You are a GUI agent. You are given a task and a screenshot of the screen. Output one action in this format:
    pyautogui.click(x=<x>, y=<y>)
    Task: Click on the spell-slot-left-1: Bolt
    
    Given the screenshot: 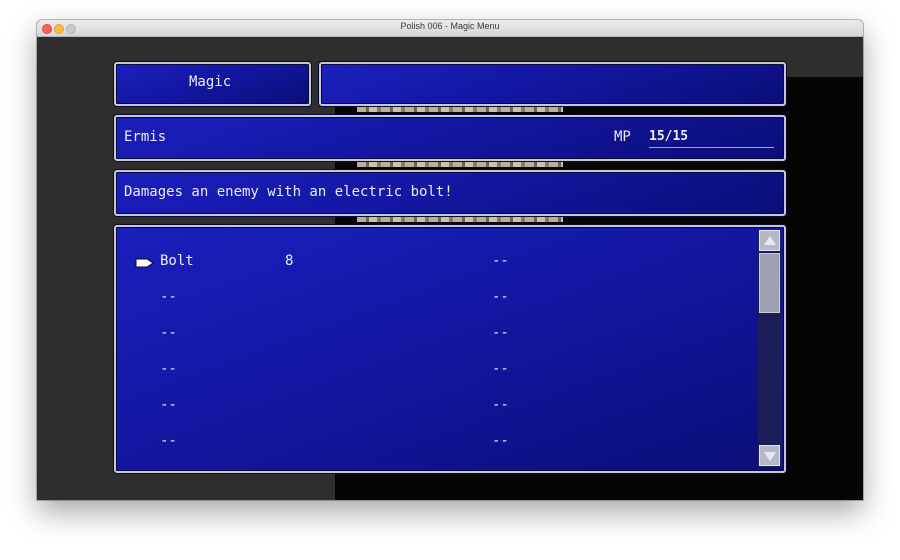 What is the action you would take?
    pyautogui.click(x=177, y=261)
    